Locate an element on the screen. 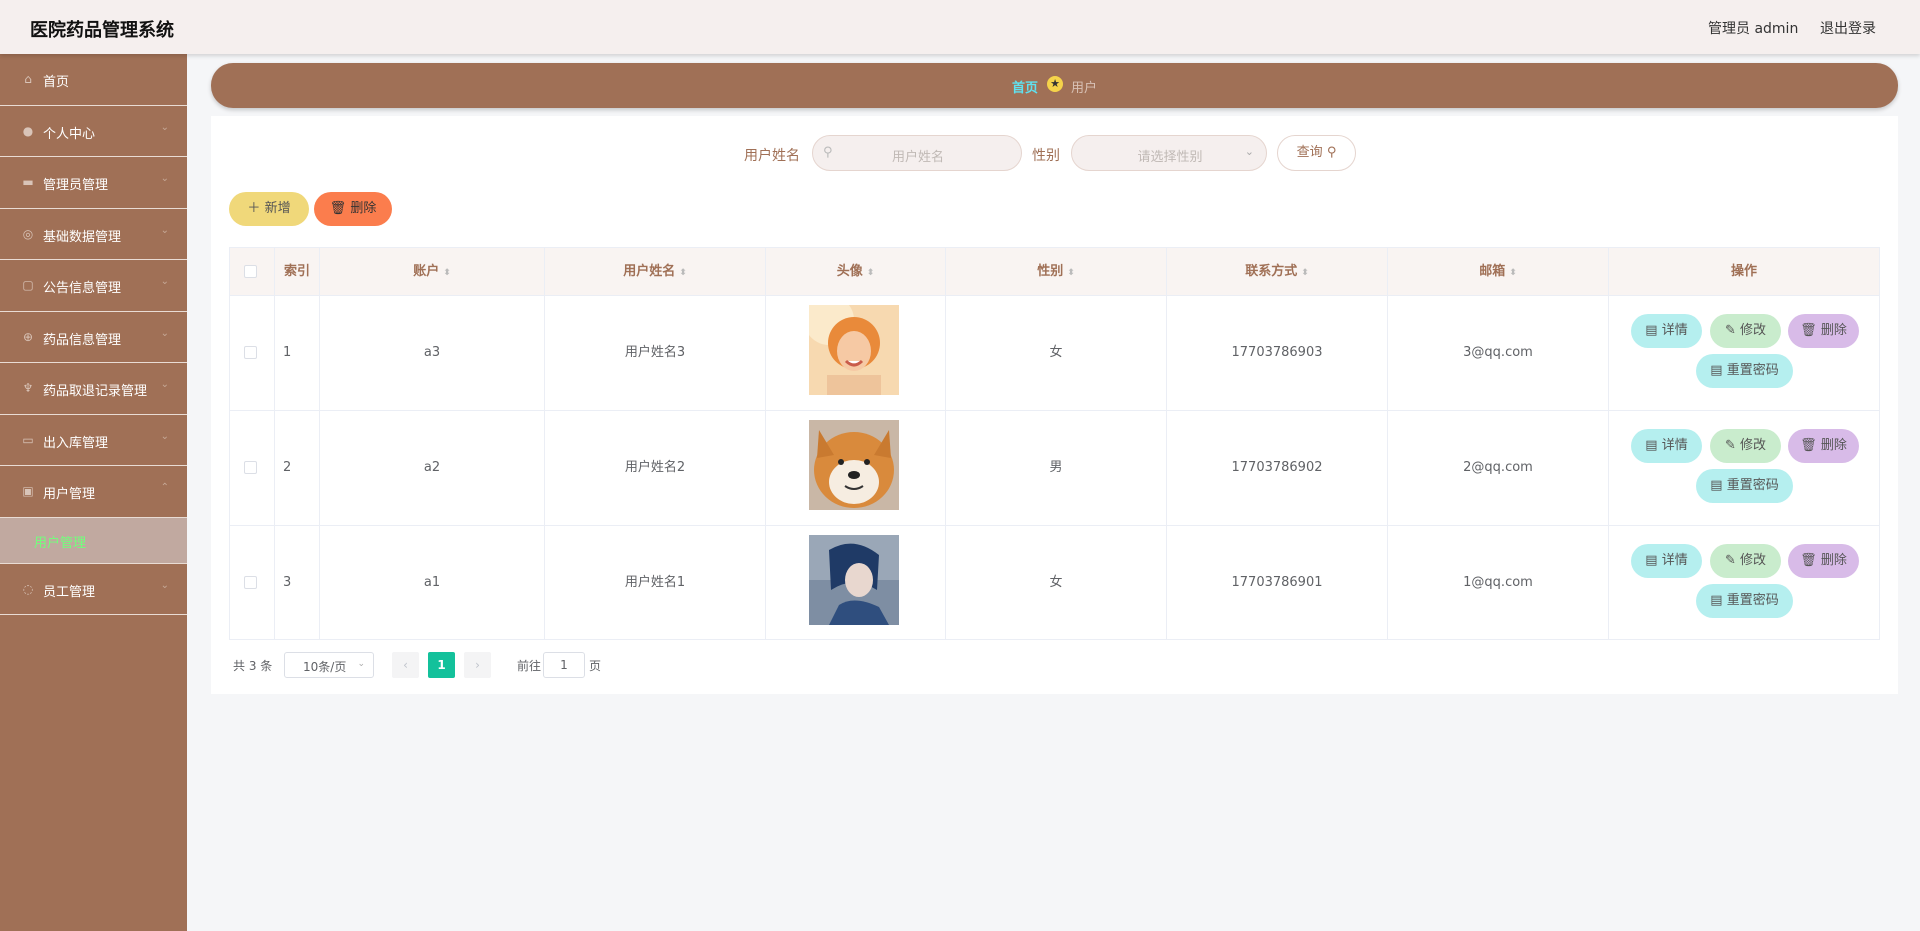  goto-page-input: 1 is located at coordinates (564, 665).